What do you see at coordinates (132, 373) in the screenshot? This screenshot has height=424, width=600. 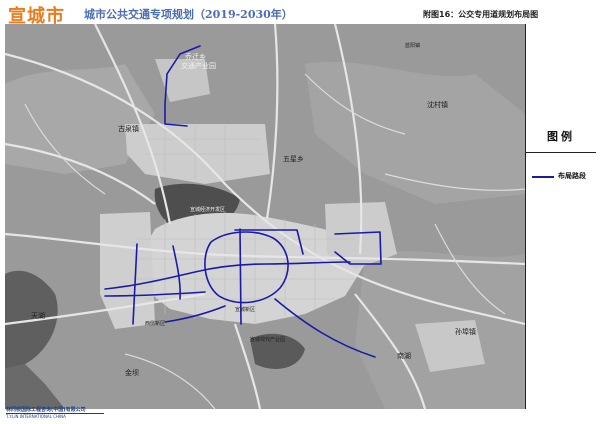 I see `place-jinba: 金坝` at bounding box center [132, 373].